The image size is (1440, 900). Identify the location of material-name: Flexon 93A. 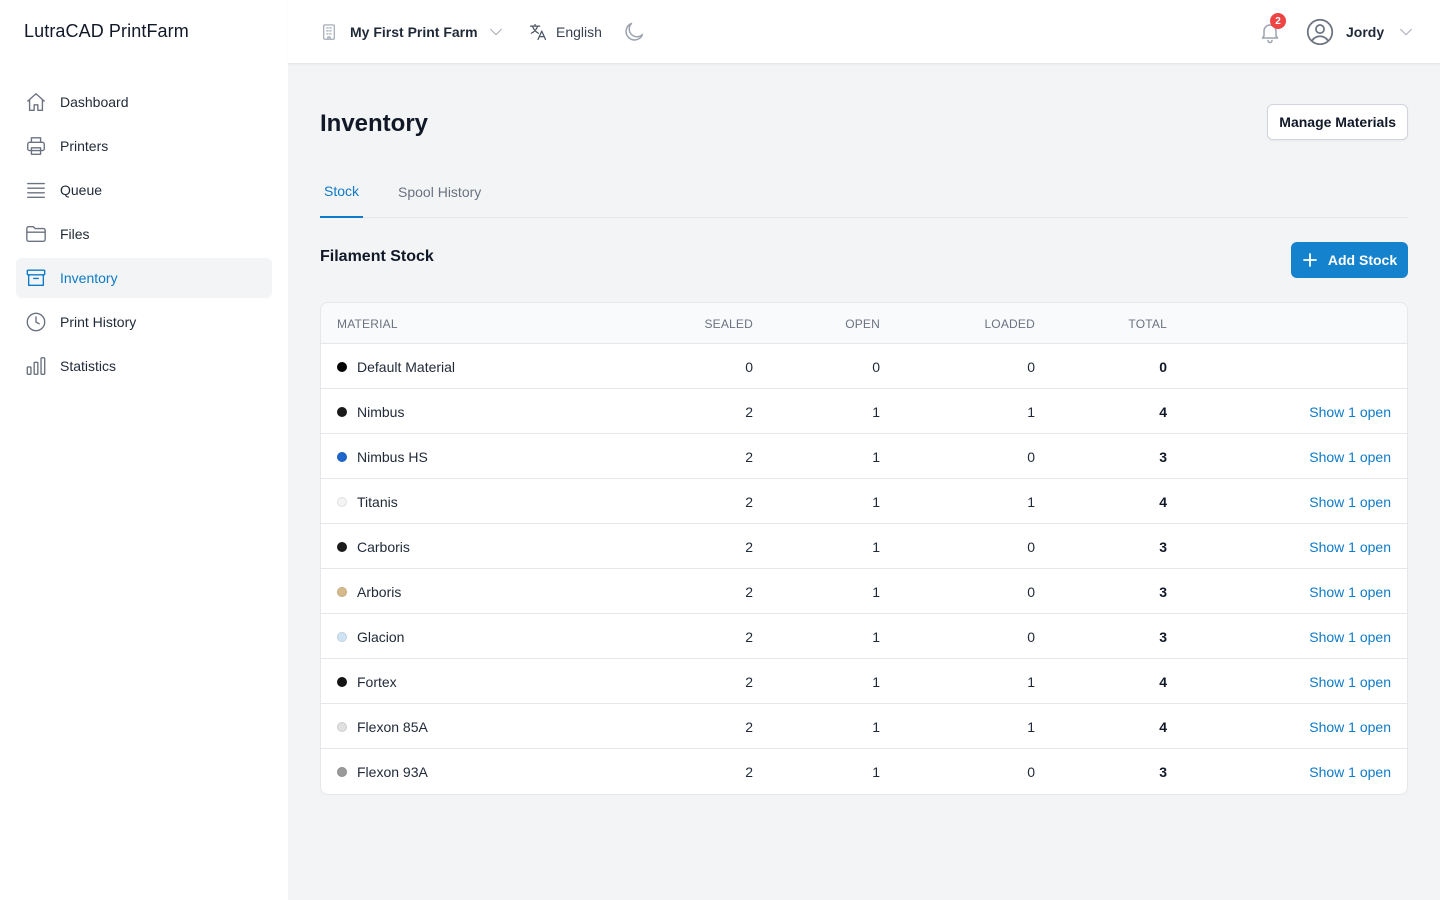
(392, 771).